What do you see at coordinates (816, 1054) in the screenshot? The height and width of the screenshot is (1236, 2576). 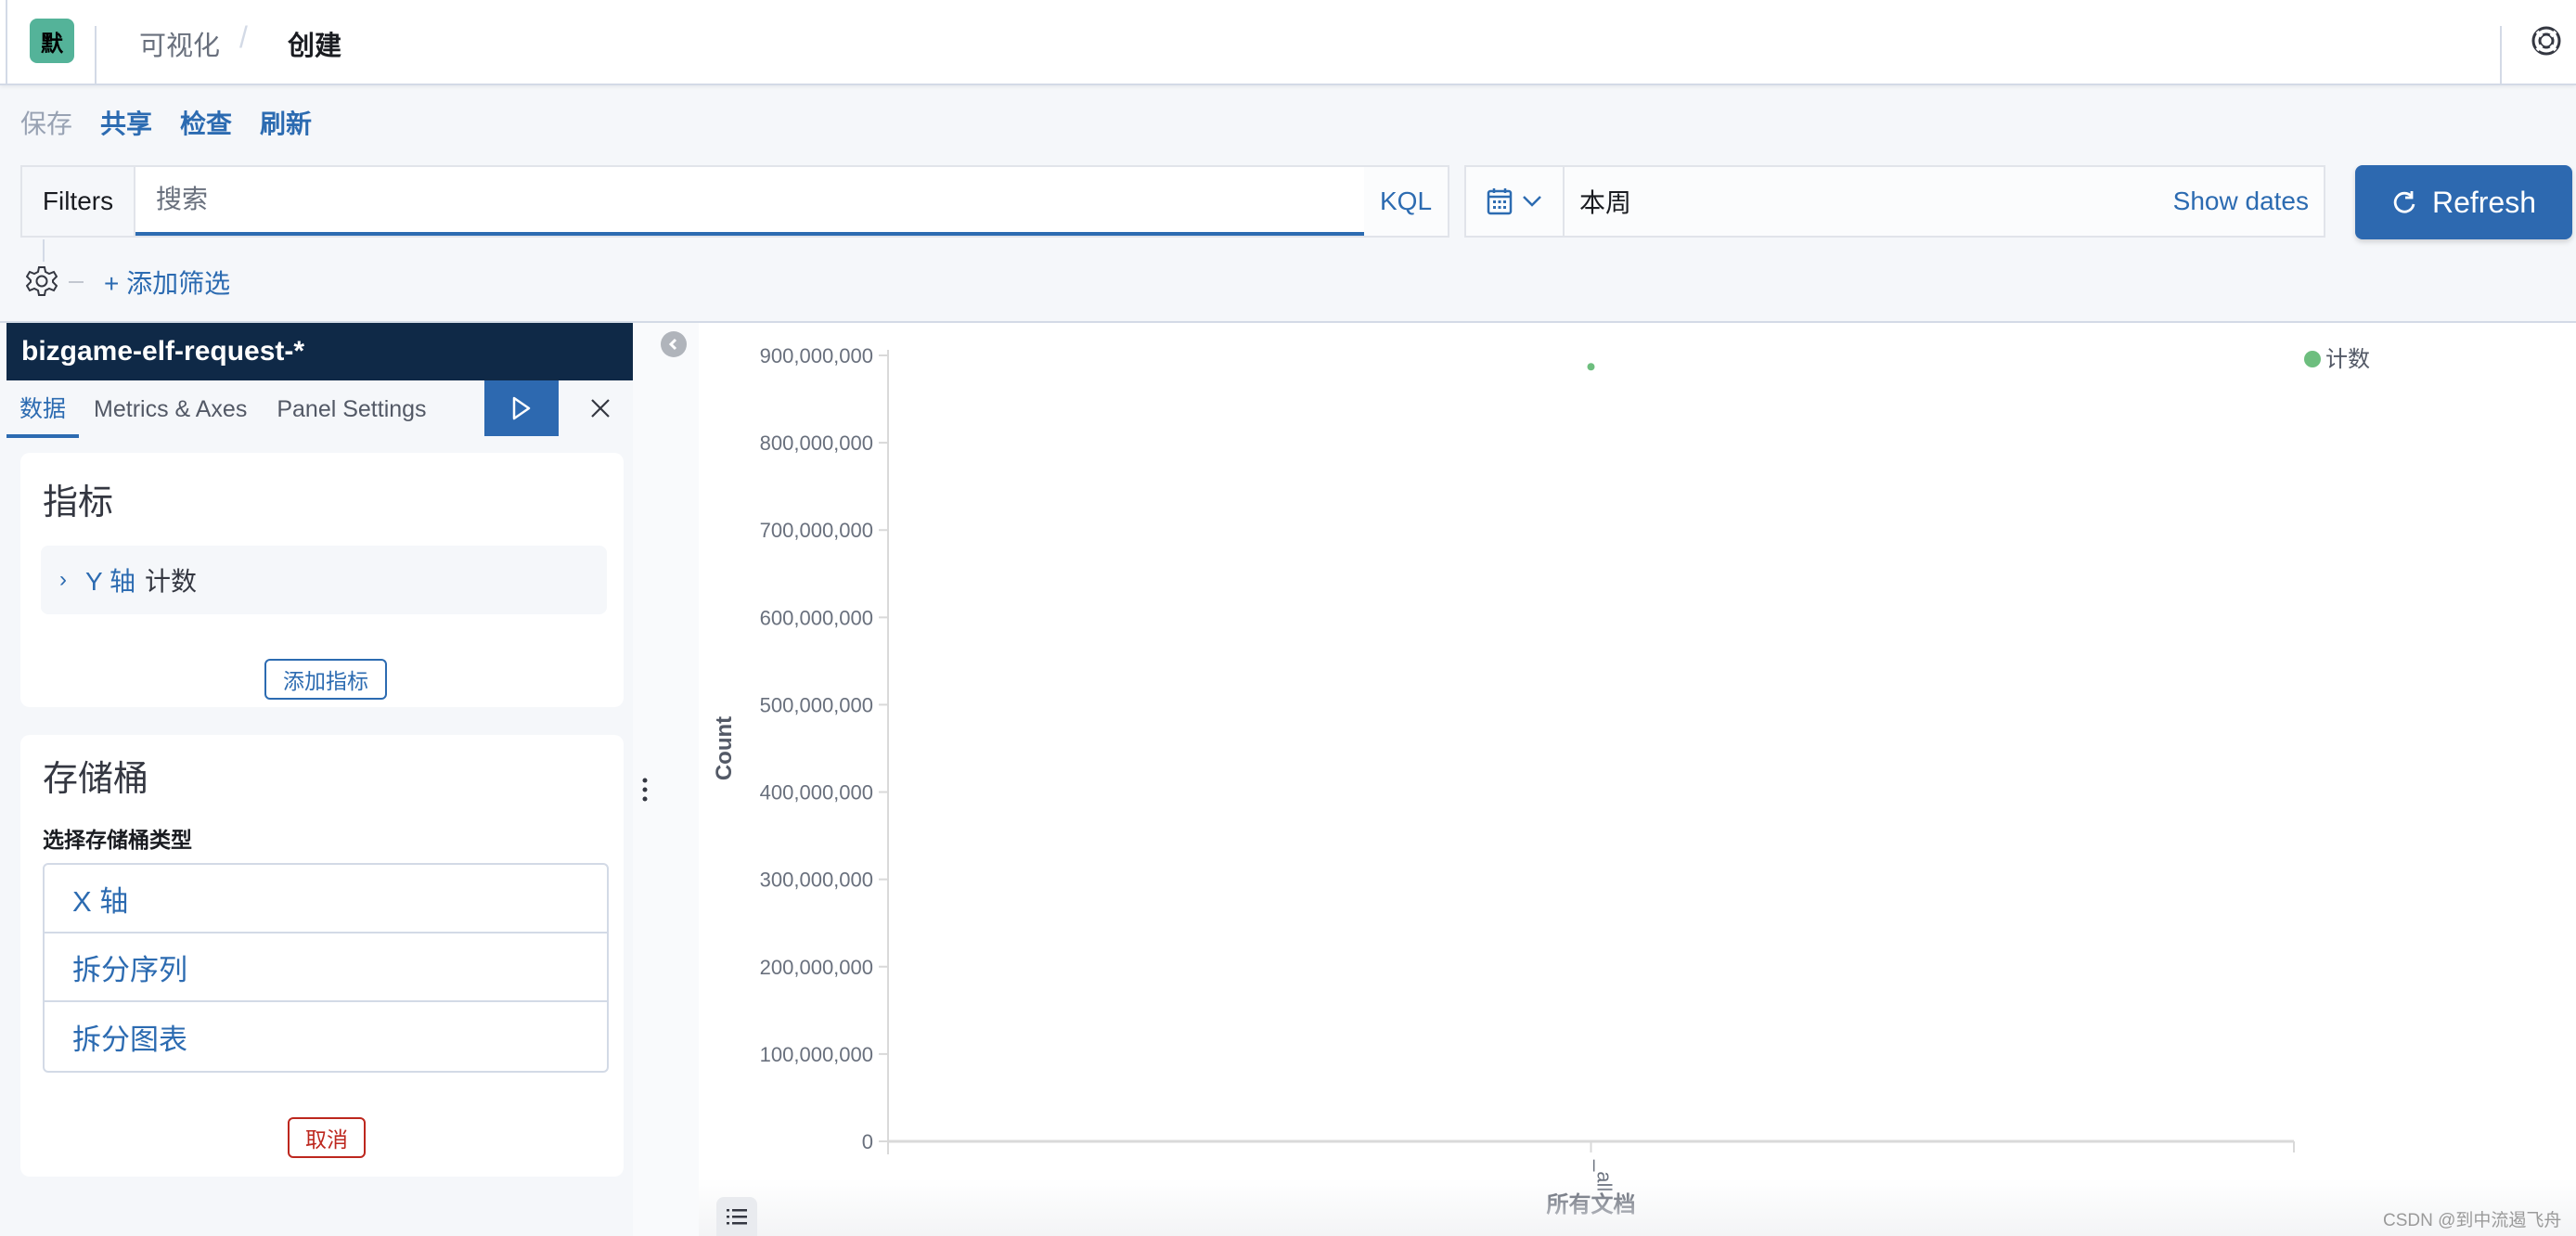 I see `y-tick-label: 100,000,000` at bounding box center [816, 1054].